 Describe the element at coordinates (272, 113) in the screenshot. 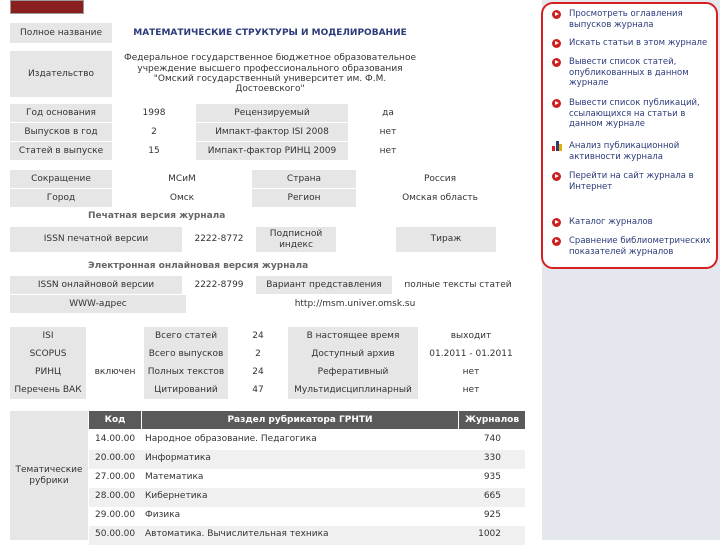

I see `reviewed-label: Рецензируемый` at that location.